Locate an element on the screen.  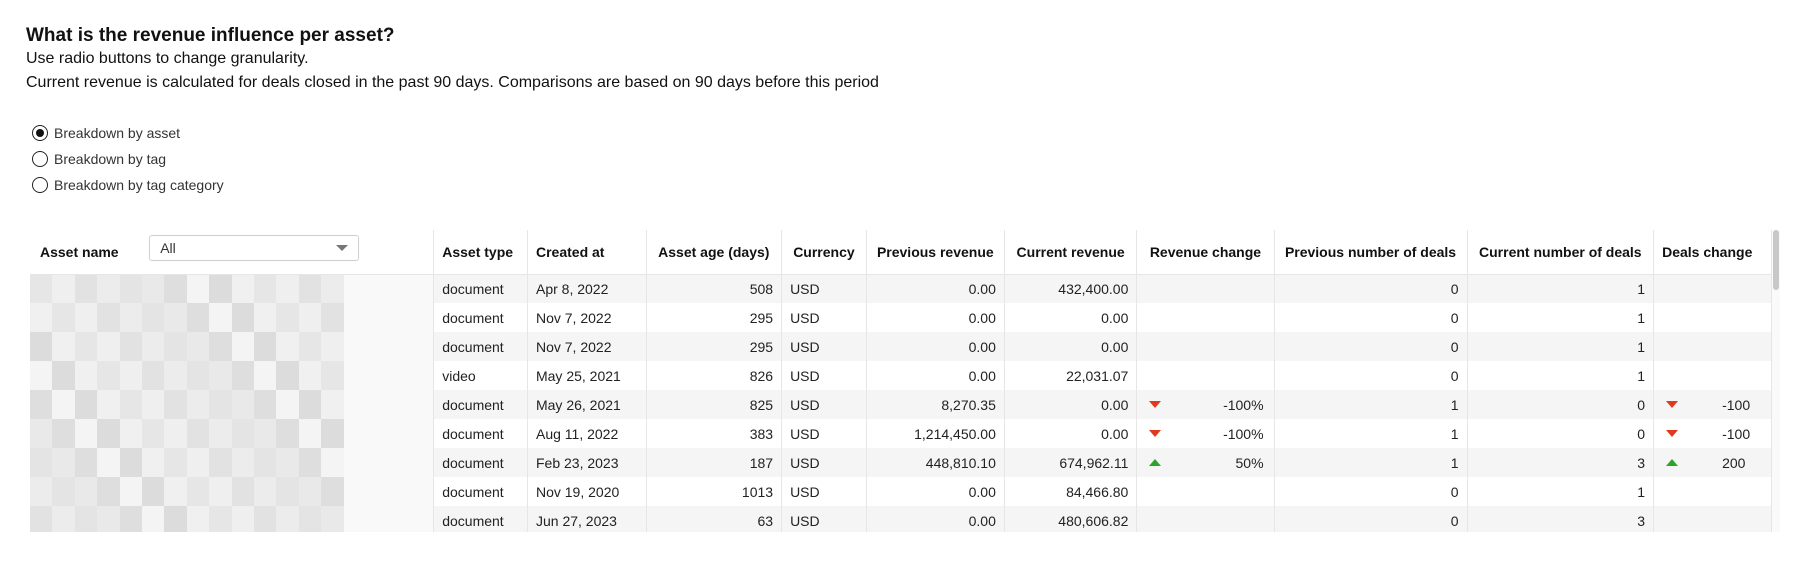
cell-previous-revenue: 1,214,450.00 is located at coordinates (935, 433).